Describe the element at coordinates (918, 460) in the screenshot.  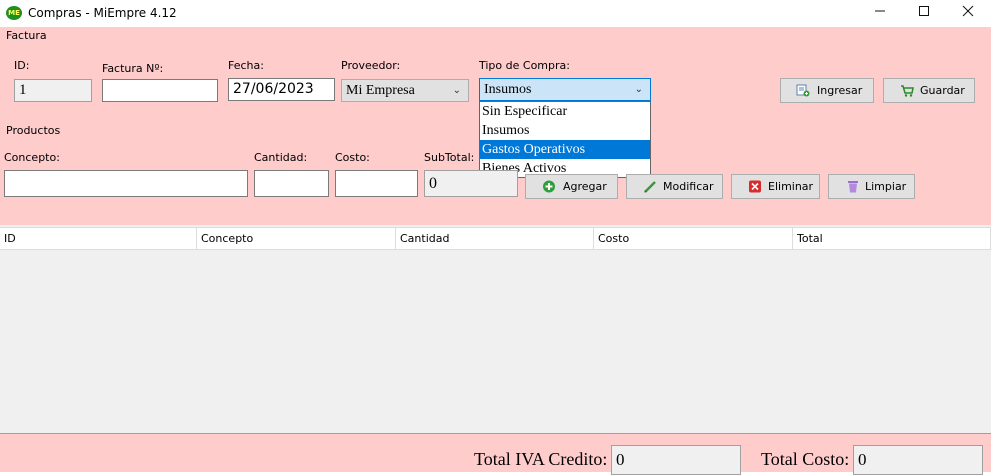
I see `total-costo-field: 0` at that location.